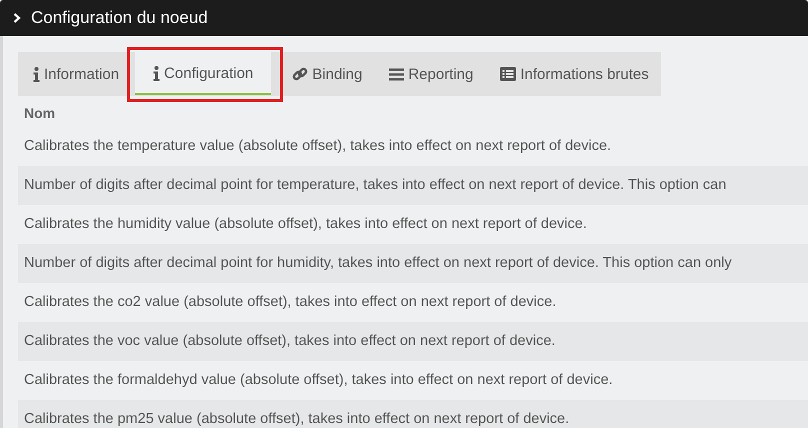 Image resolution: width=808 pixels, height=428 pixels. What do you see at coordinates (305, 224) in the screenshot?
I see `table-cell-text: Calibrates the humidity value (absolute offset), takes into effect on next report of device.` at bounding box center [305, 224].